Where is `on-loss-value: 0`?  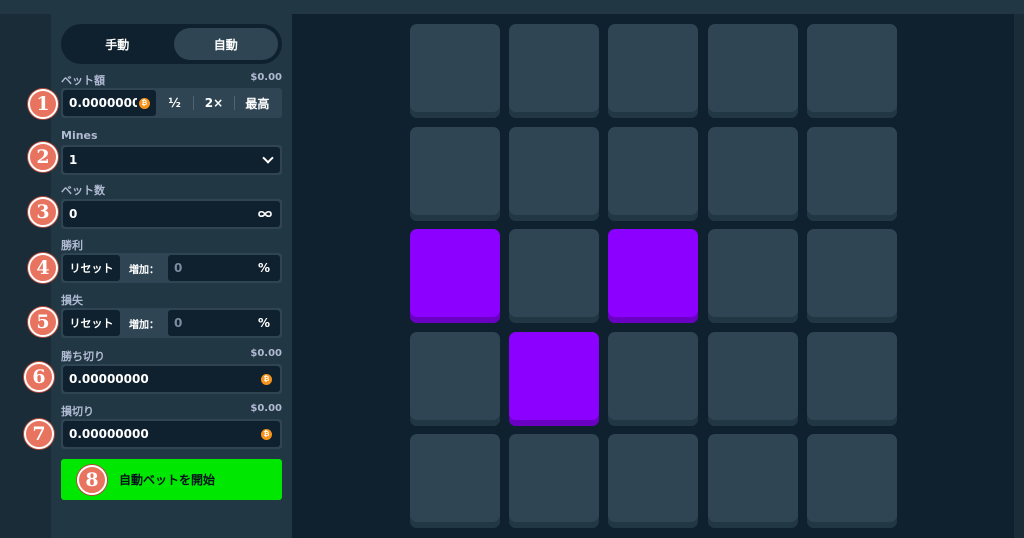 on-loss-value: 0 is located at coordinates (178, 323).